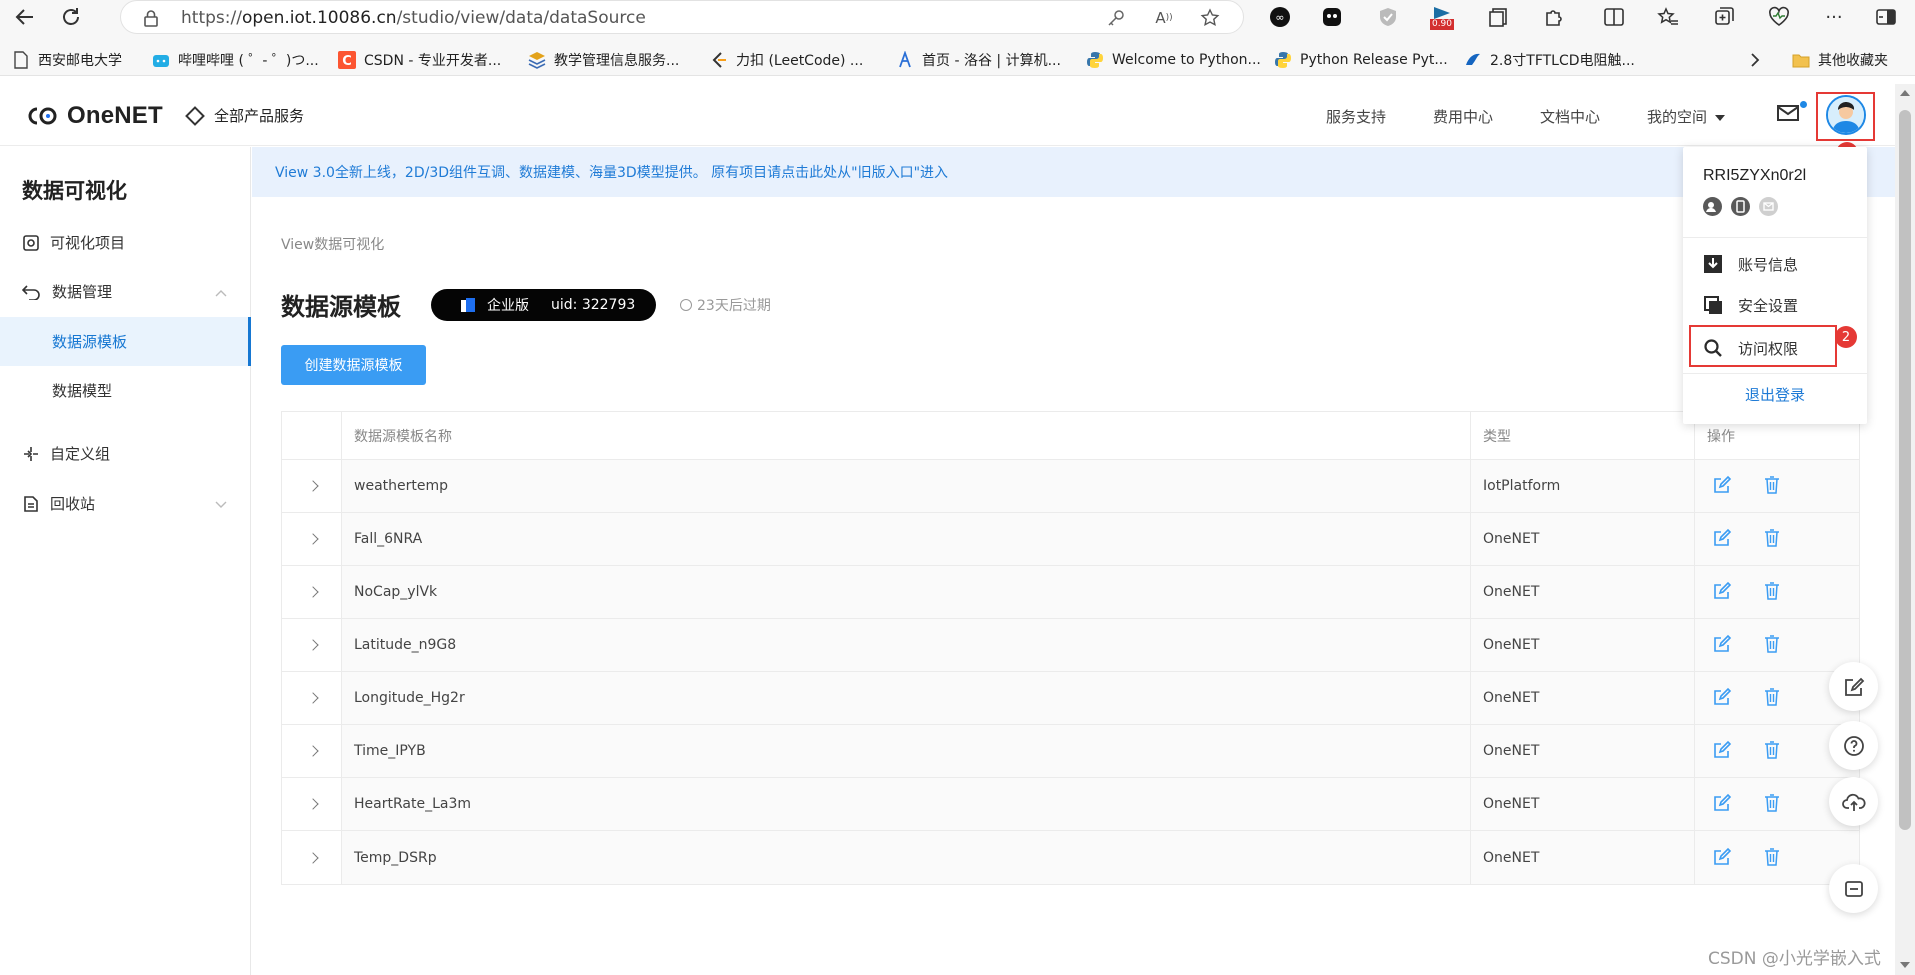 The height and width of the screenshot is (975, 1915). Describe the element at coordinates (94, 116) in the screenshot. I see `onenet-logo: OneNET` at that location.